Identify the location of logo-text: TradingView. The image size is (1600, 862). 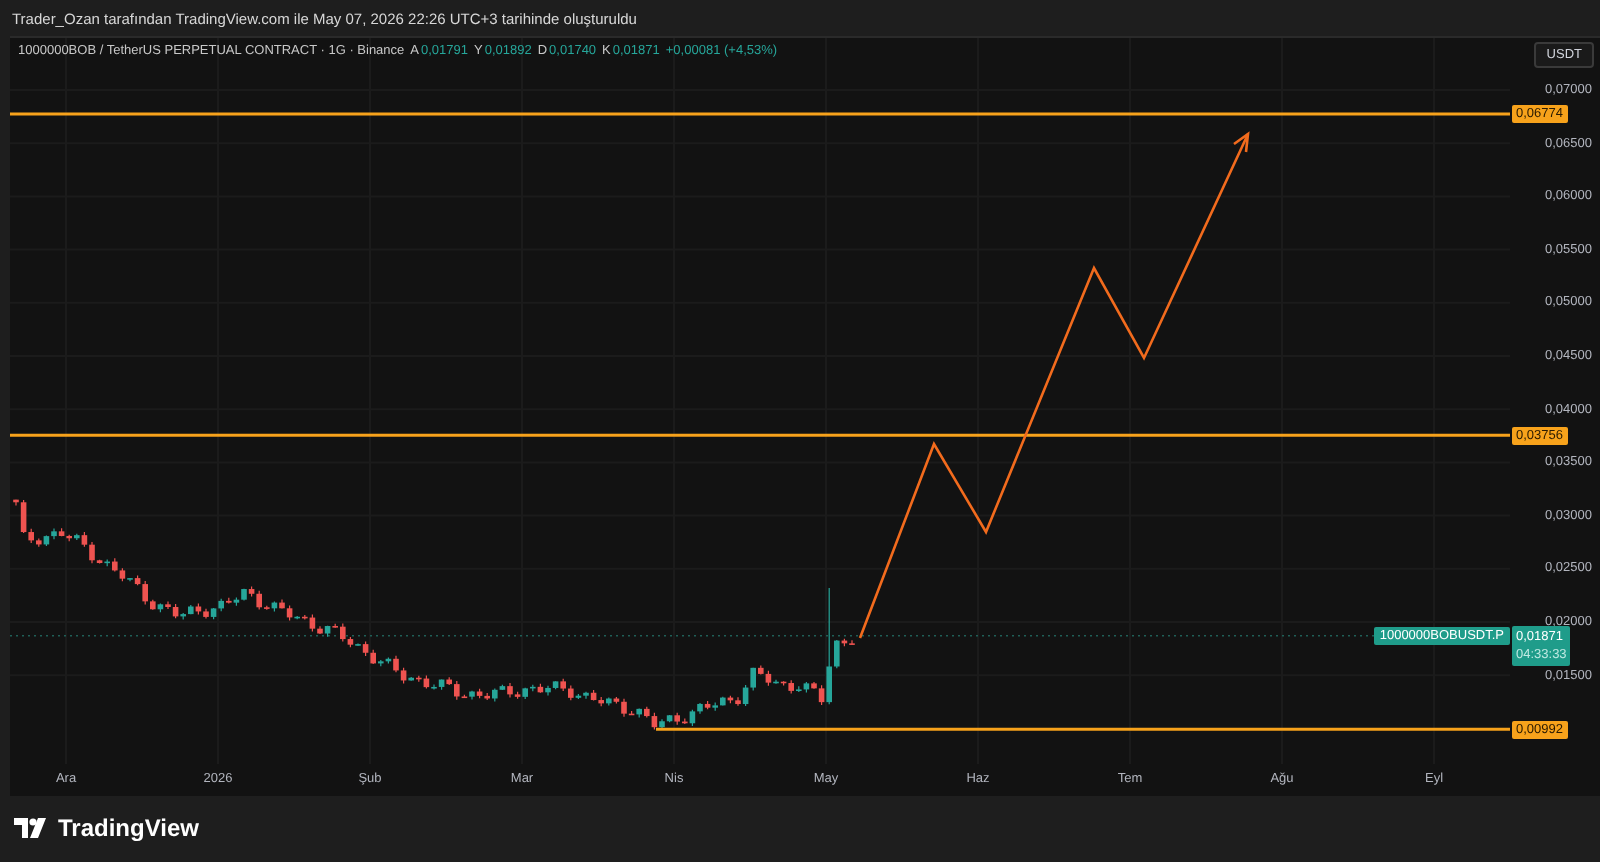
(128, 828).